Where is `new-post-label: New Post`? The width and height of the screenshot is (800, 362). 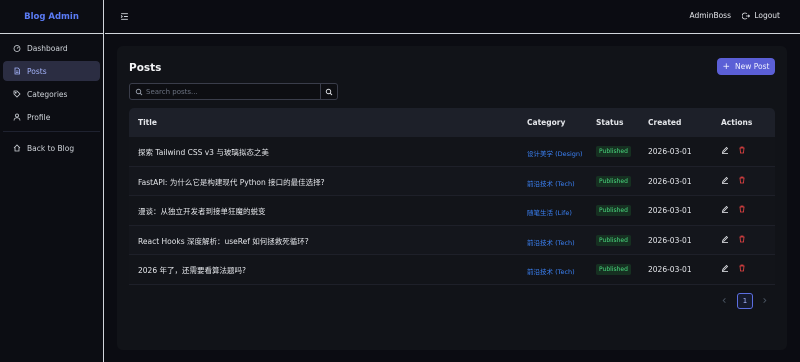
new-post-label: New Post is located at coordinates (752, 66).